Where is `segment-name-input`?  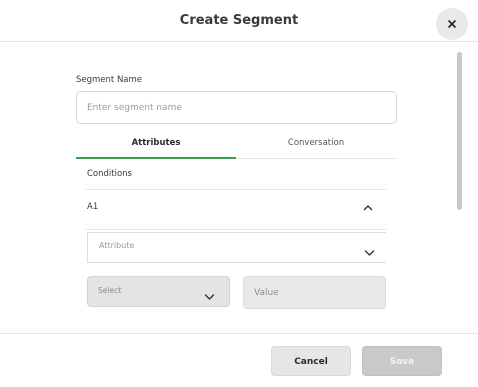
segment-name-input is located at coordinates (236, 107).